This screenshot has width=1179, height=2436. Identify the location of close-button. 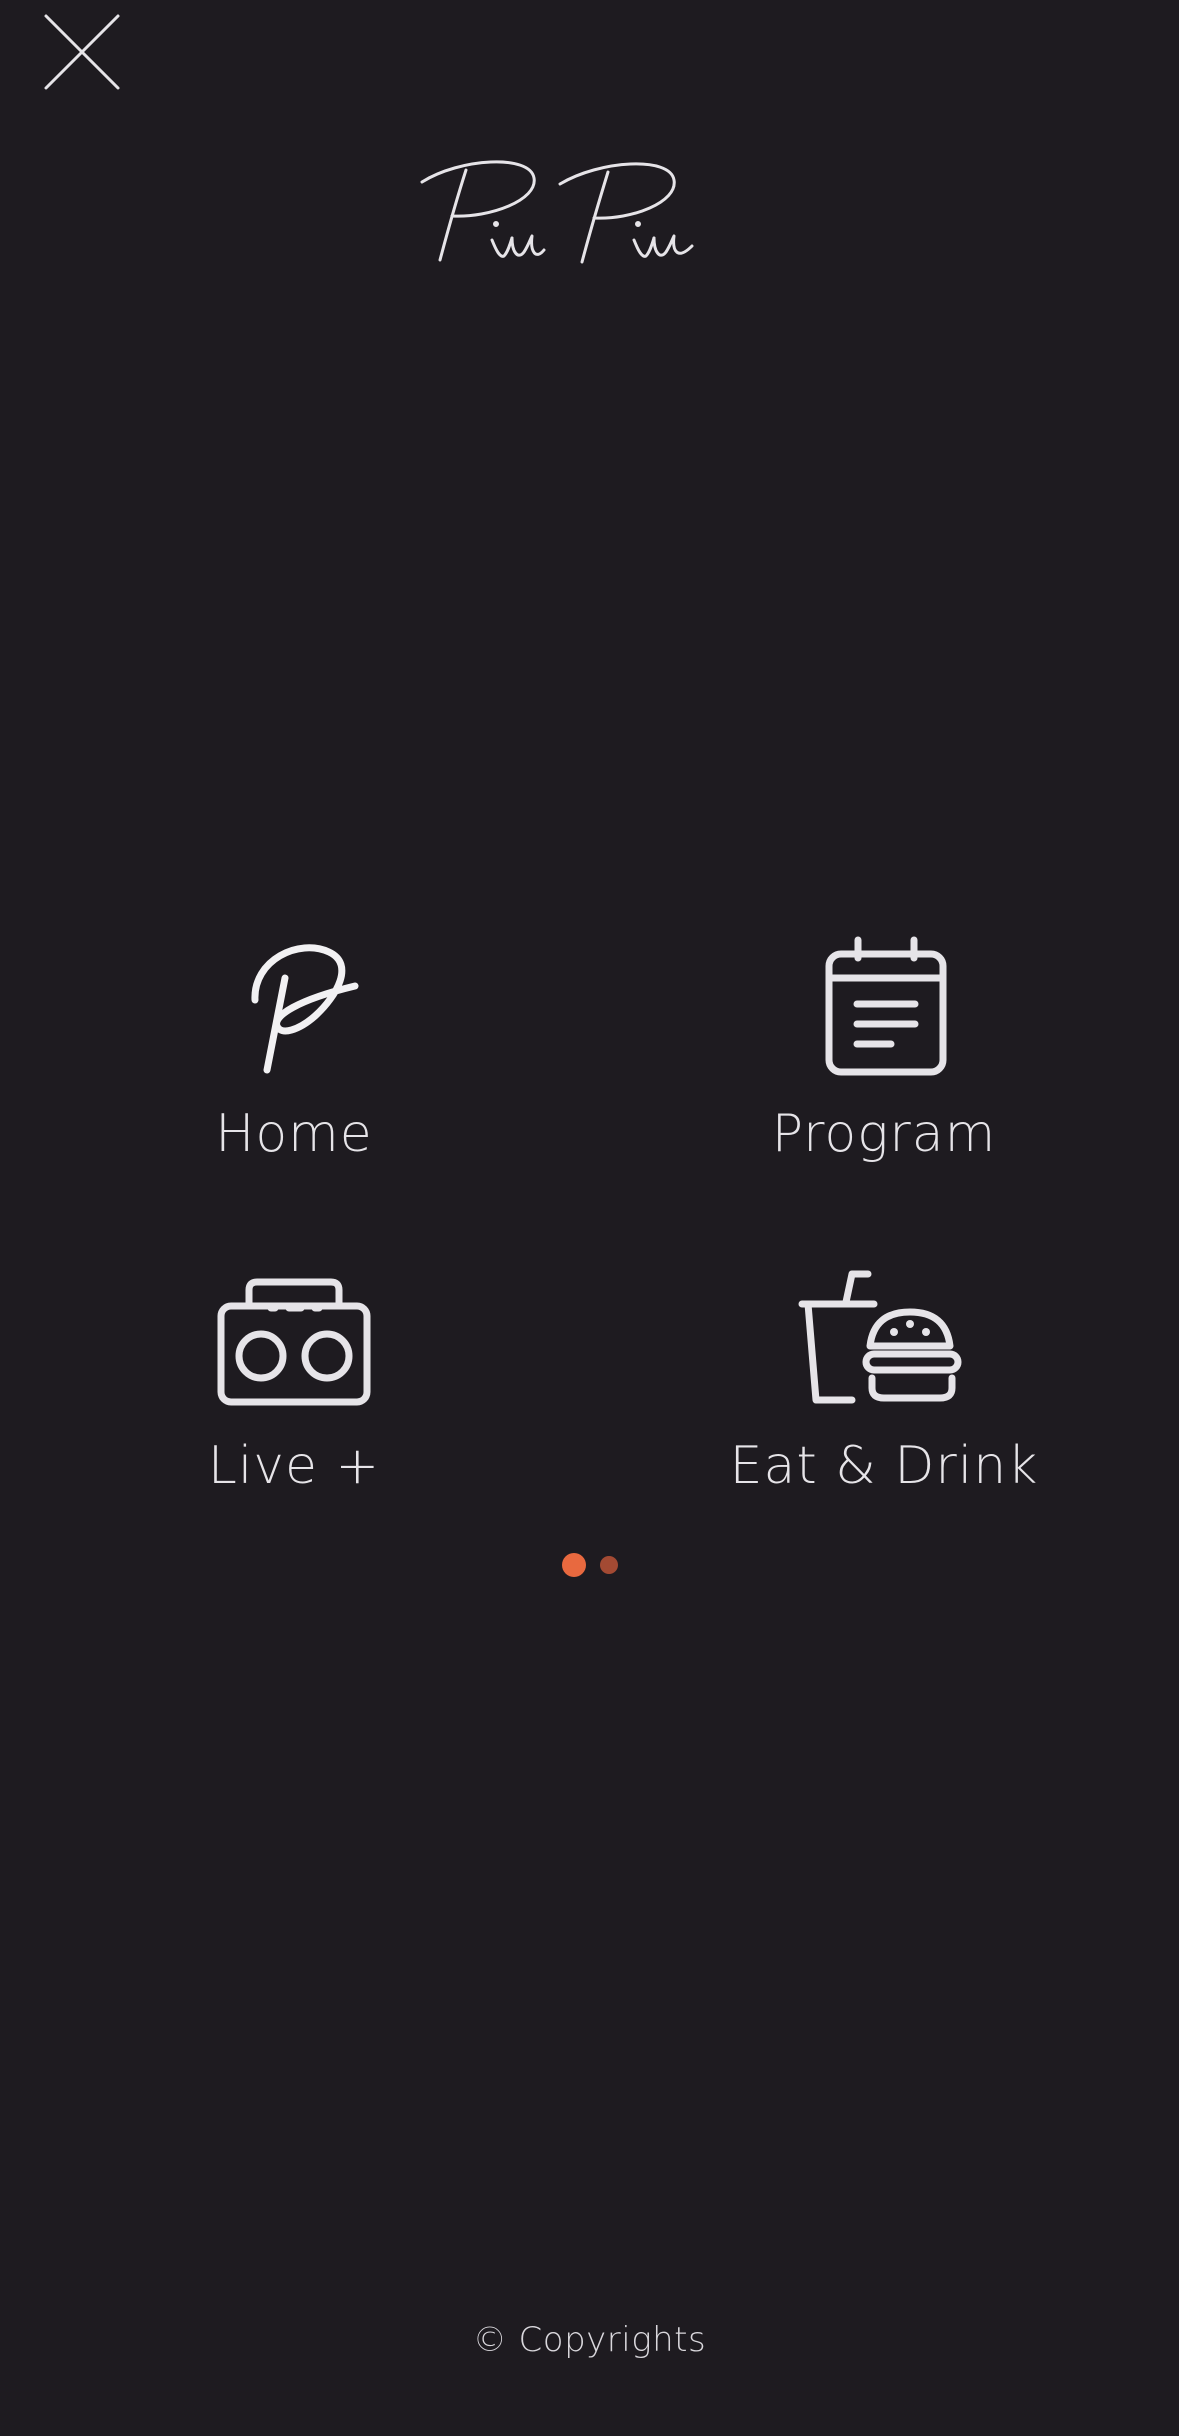
(82, 52).